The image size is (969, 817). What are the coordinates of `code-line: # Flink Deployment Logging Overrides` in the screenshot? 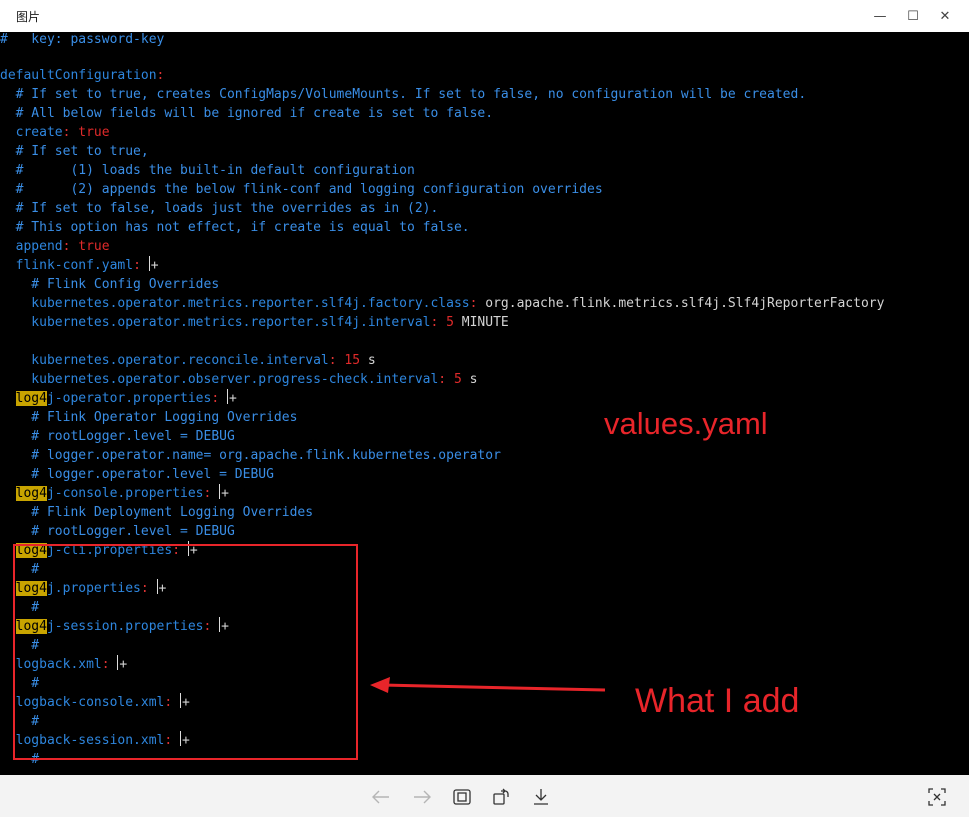 It's located at (157, 512).